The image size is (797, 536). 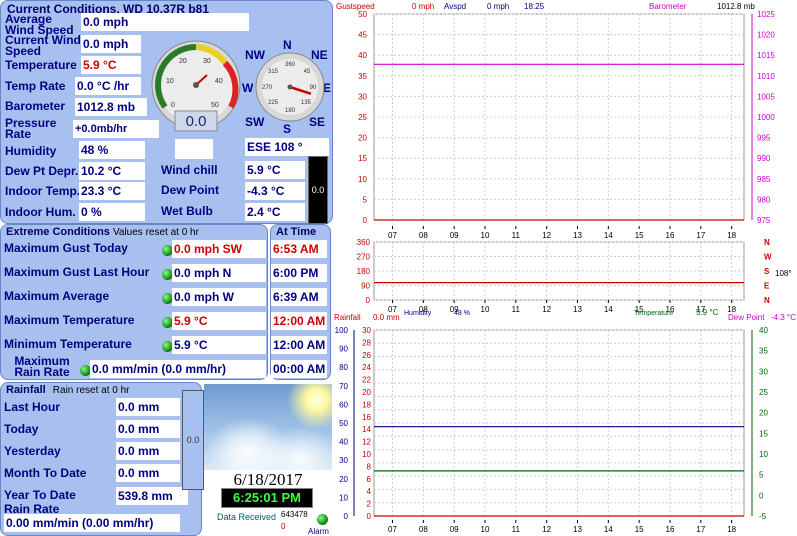 I want to click on chart2-direction-value: 108°, so click(x=783, y=273).